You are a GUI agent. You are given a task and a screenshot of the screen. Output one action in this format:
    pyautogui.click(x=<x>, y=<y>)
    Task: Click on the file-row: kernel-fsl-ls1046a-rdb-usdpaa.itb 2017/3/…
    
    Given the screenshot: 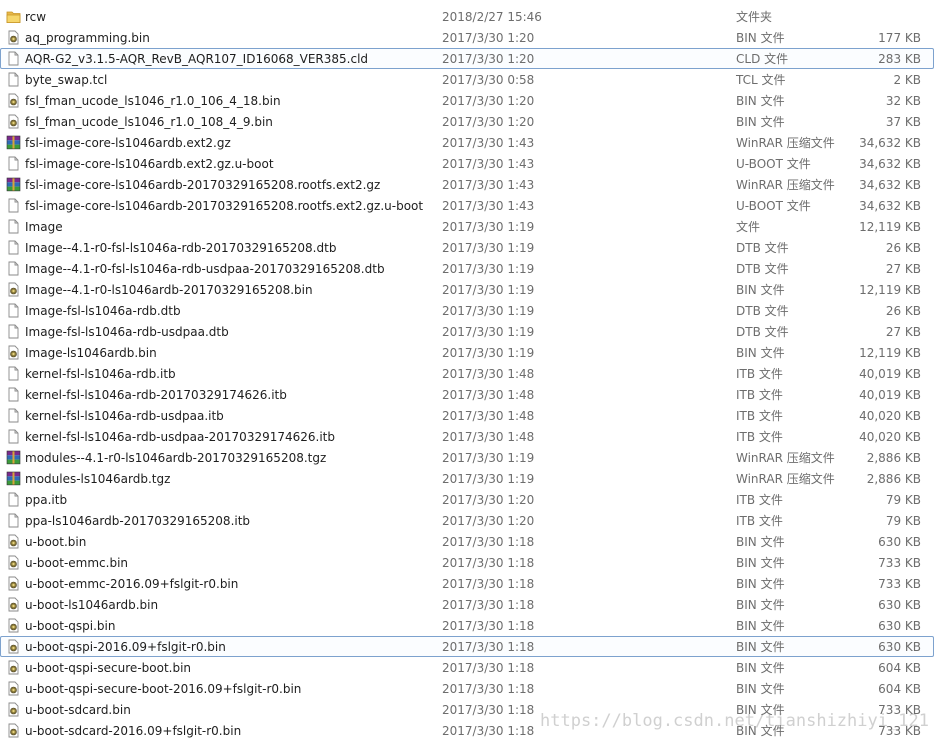 What is the action you would take?
    pyautogui.click(x=467, y=415)
    